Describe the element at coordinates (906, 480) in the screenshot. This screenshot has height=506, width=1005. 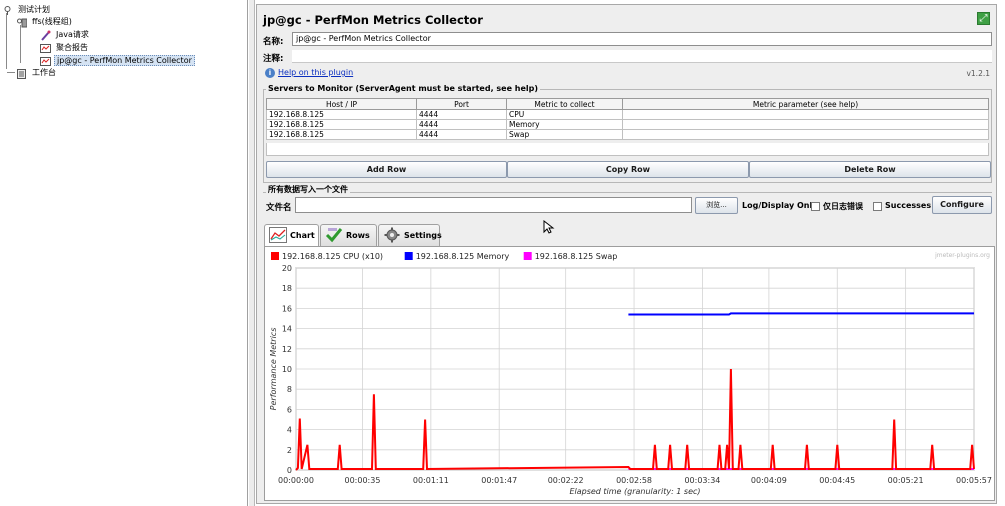
I see `x-tick-label: 00:05:21` at that location.